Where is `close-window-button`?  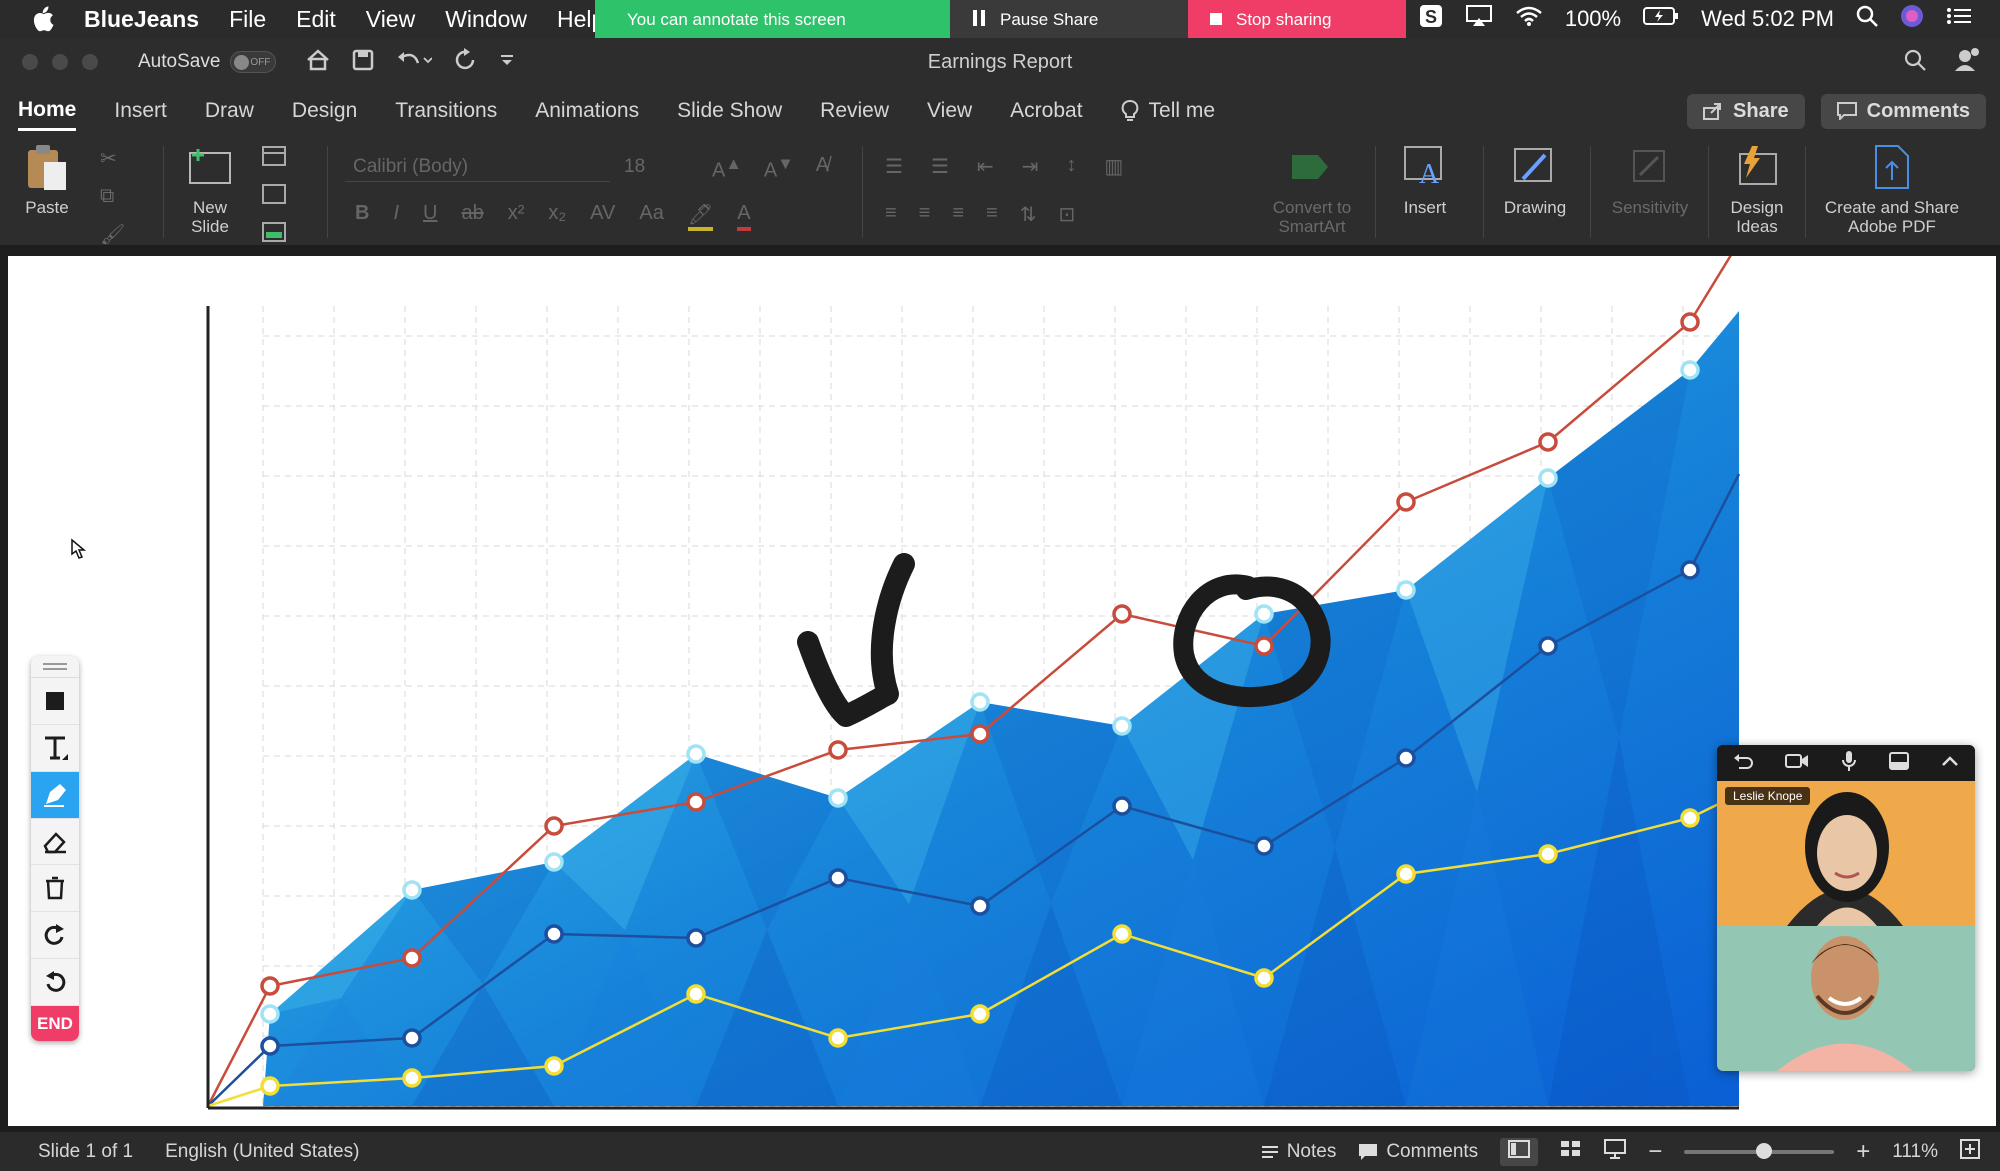
close-window-button is located at coordinates (30, 62).